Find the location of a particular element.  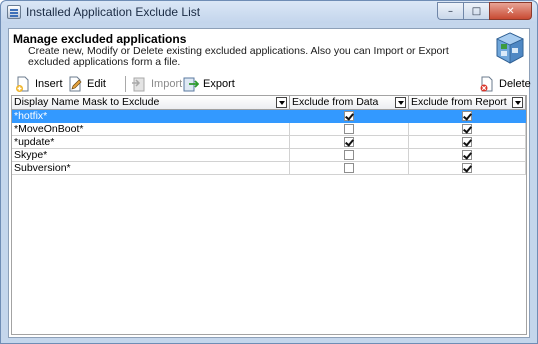

app-name-cell: *MoveOnBoot* is located at coordinates (151, 129).